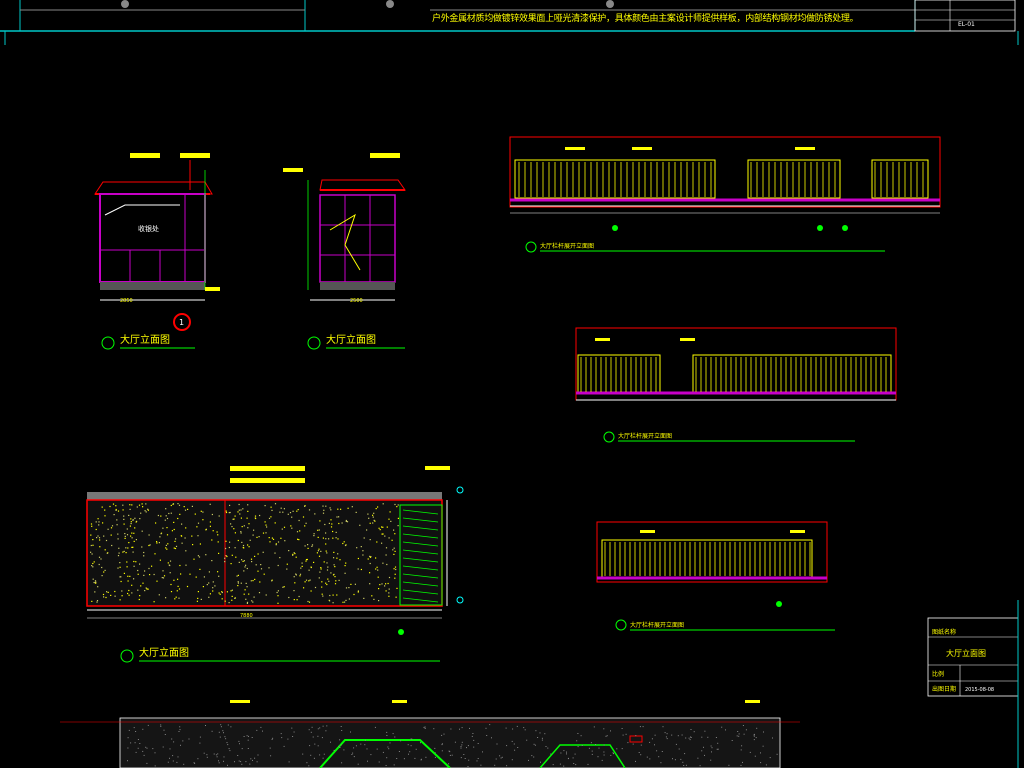  Describe the element at coordinates (157, 251) in the screenshot. I see `elevation-left: 收银处 2850 大厅立面图 1` at that location.